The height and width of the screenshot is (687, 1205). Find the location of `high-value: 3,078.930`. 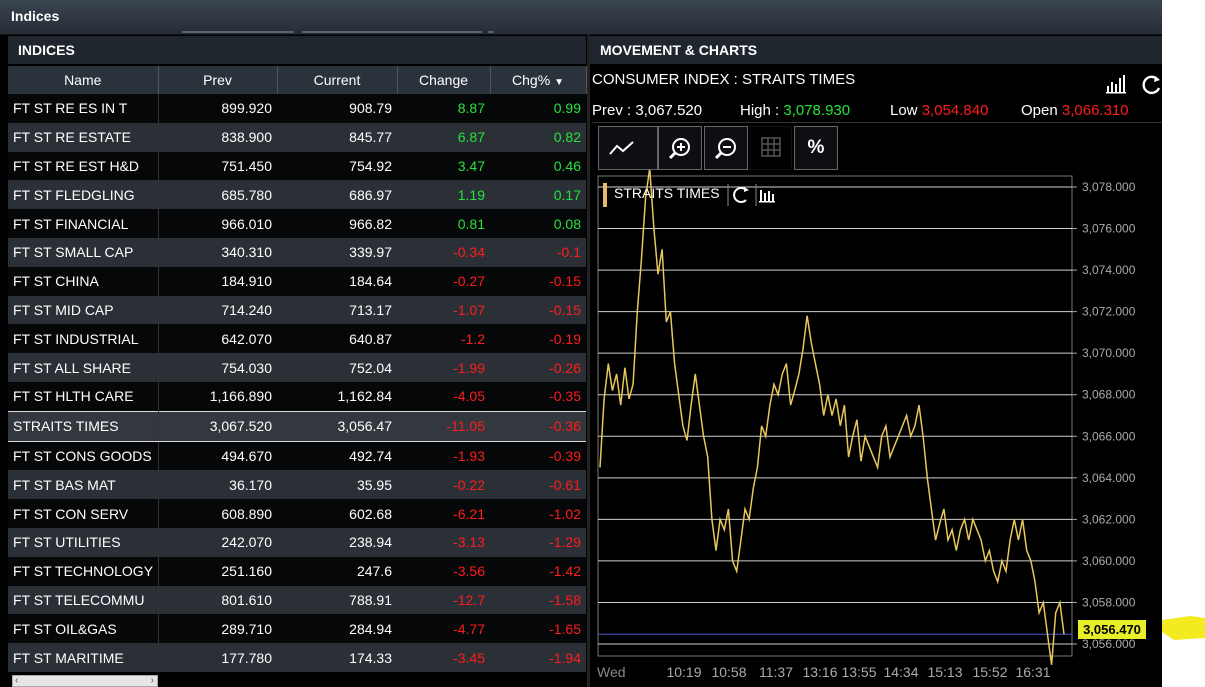

high-value: 3,078.930 is located at coordinates (817, 110).